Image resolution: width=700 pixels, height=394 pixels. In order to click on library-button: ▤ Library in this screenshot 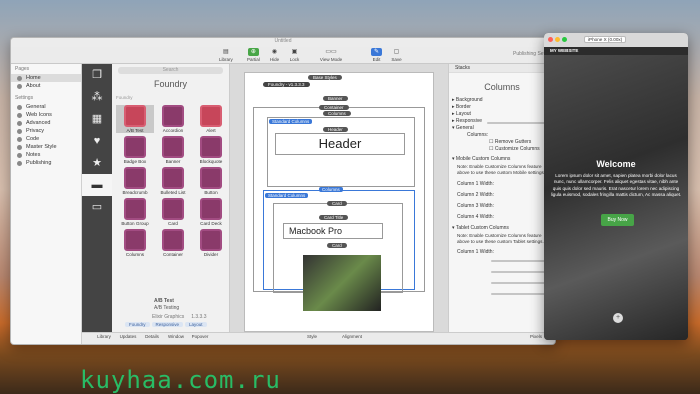, I will do `click(226, 55)`.